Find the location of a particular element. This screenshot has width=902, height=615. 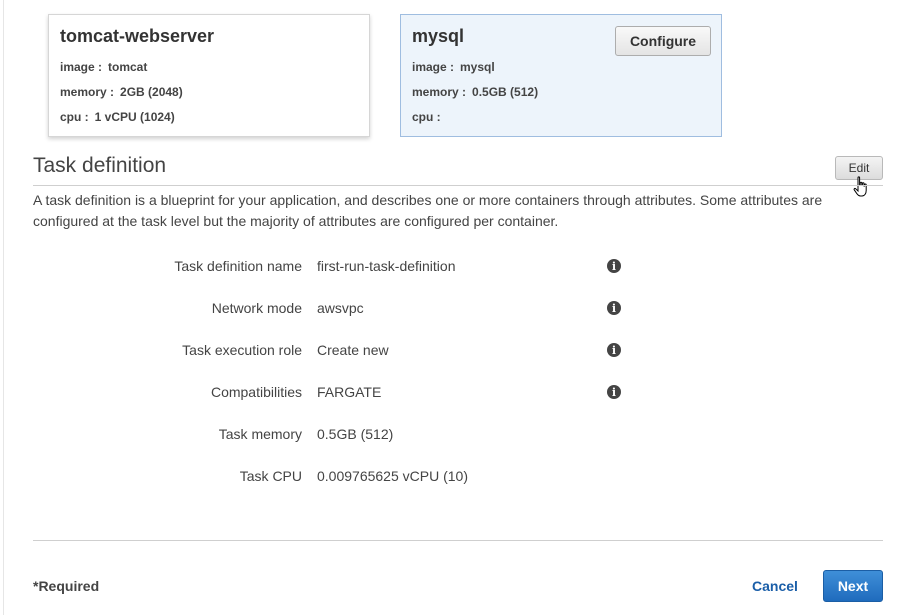

attribute-label: Task memory is located at coordinates (260, 434).